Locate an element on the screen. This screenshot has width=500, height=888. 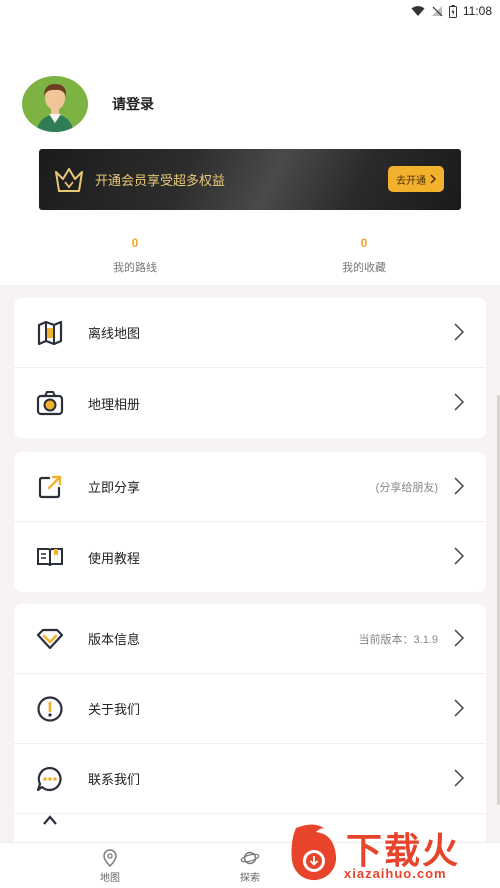
menu-item-label: 立即分享 is located at coordinates (114, 487).